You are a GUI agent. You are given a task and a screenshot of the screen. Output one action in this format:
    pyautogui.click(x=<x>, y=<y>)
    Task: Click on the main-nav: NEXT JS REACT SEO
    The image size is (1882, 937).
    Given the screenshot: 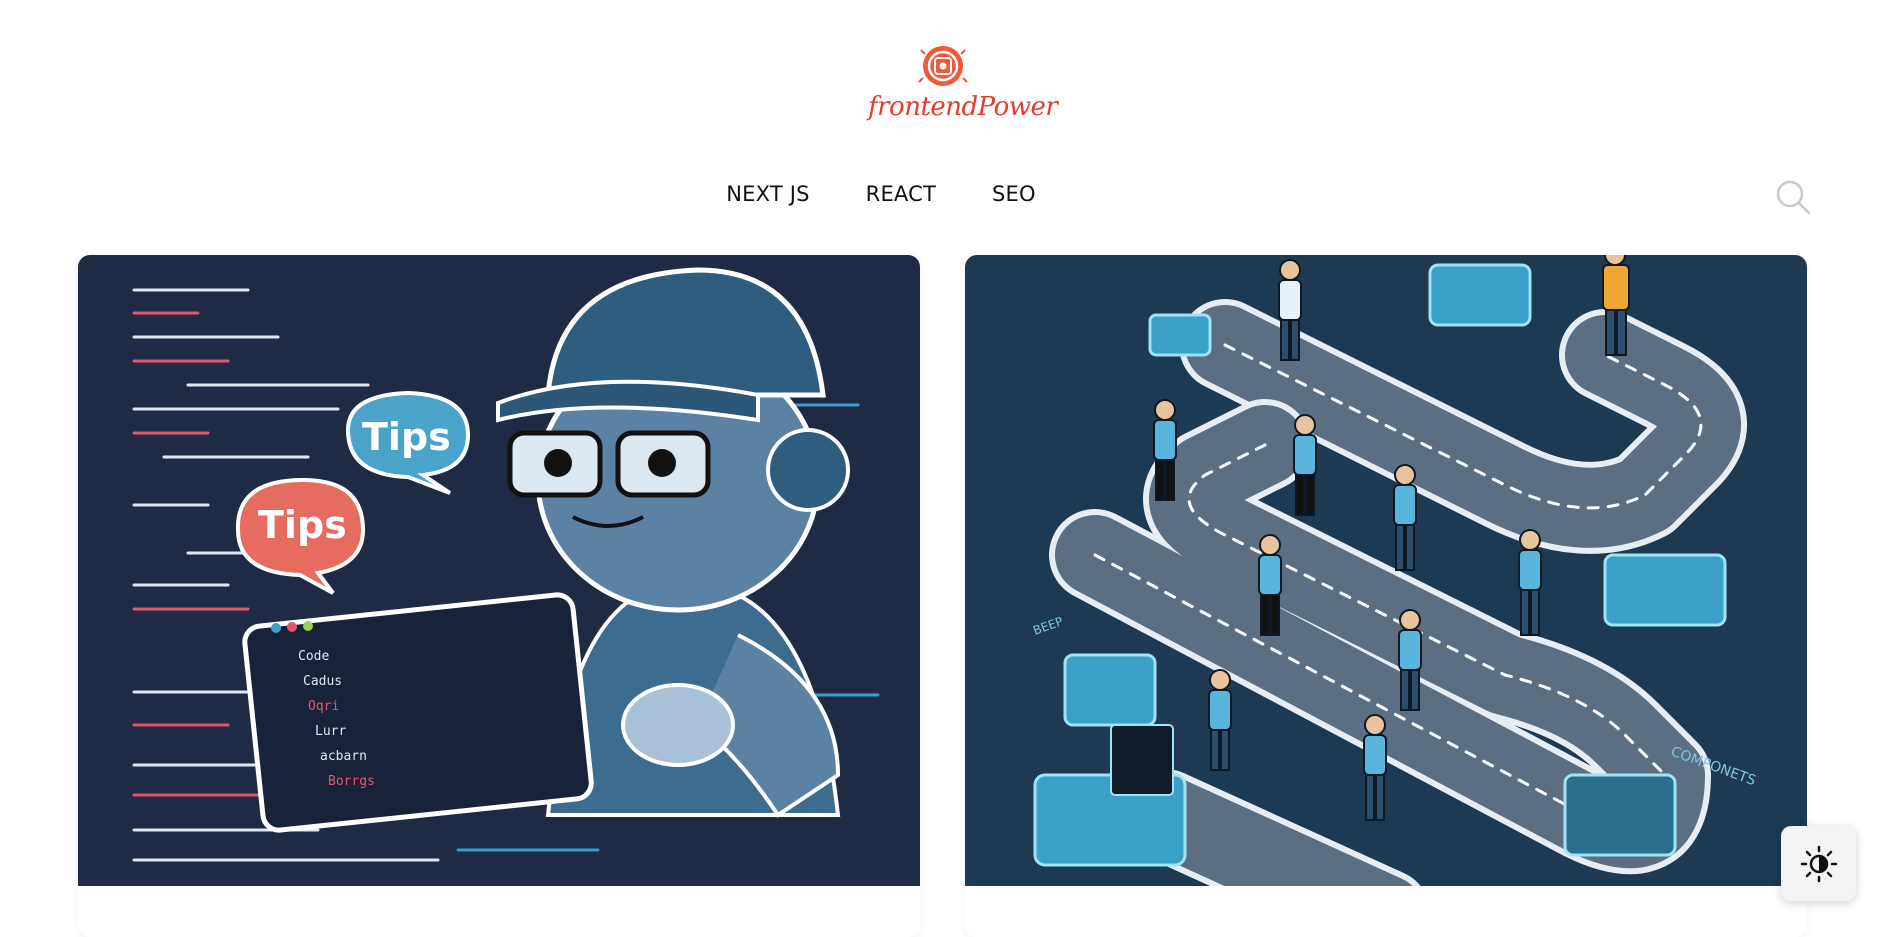 What is the action you would take?
    pyautogui.click(x=941, y=194)
    